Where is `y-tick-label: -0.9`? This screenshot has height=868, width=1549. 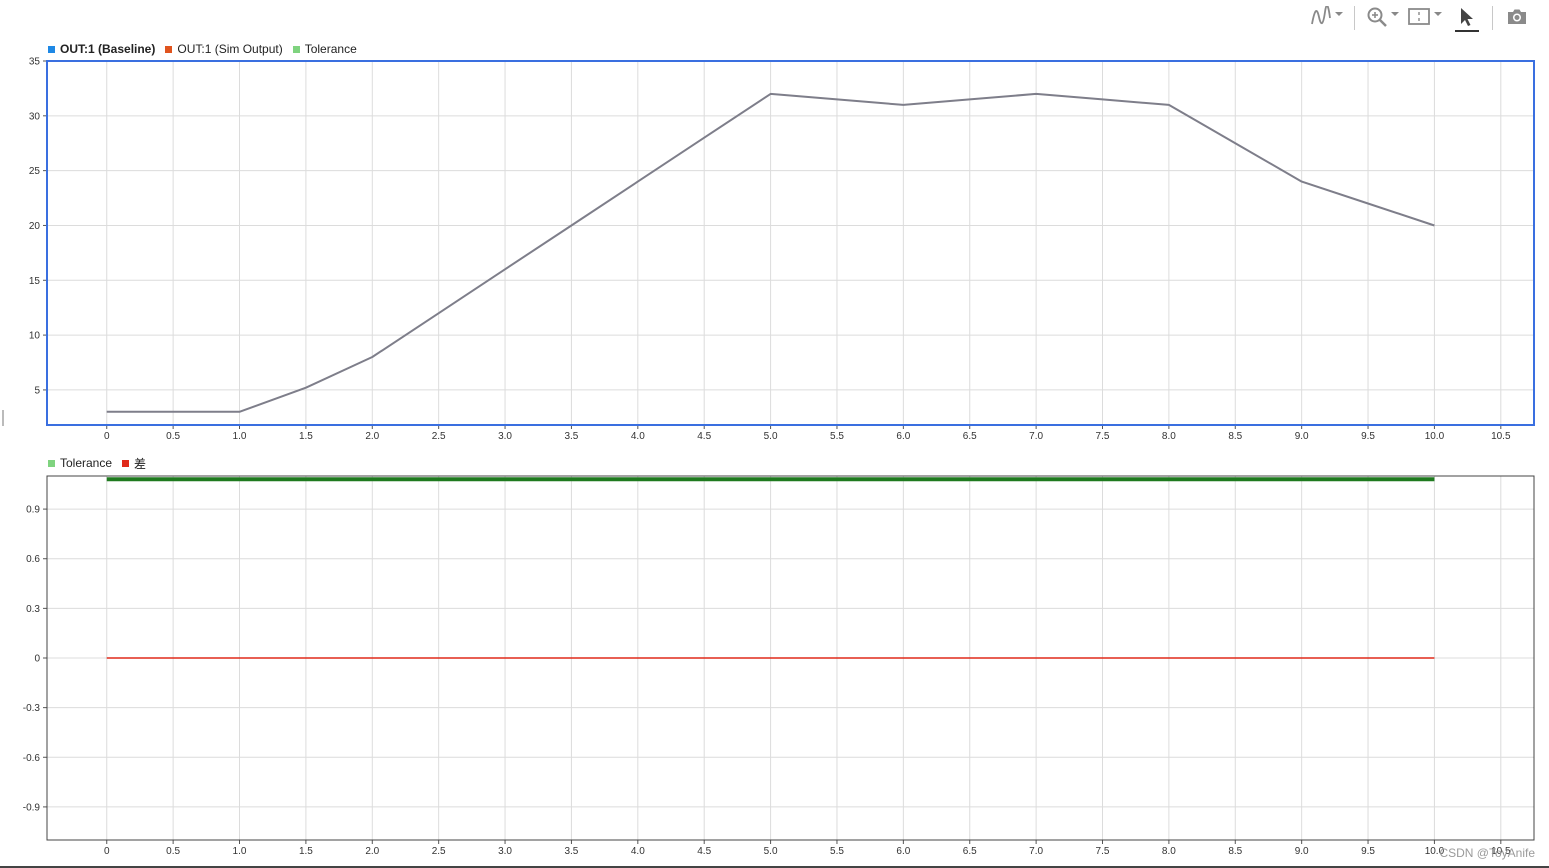 y-tick-label: -0.9 is located at coordinates (32, 807).